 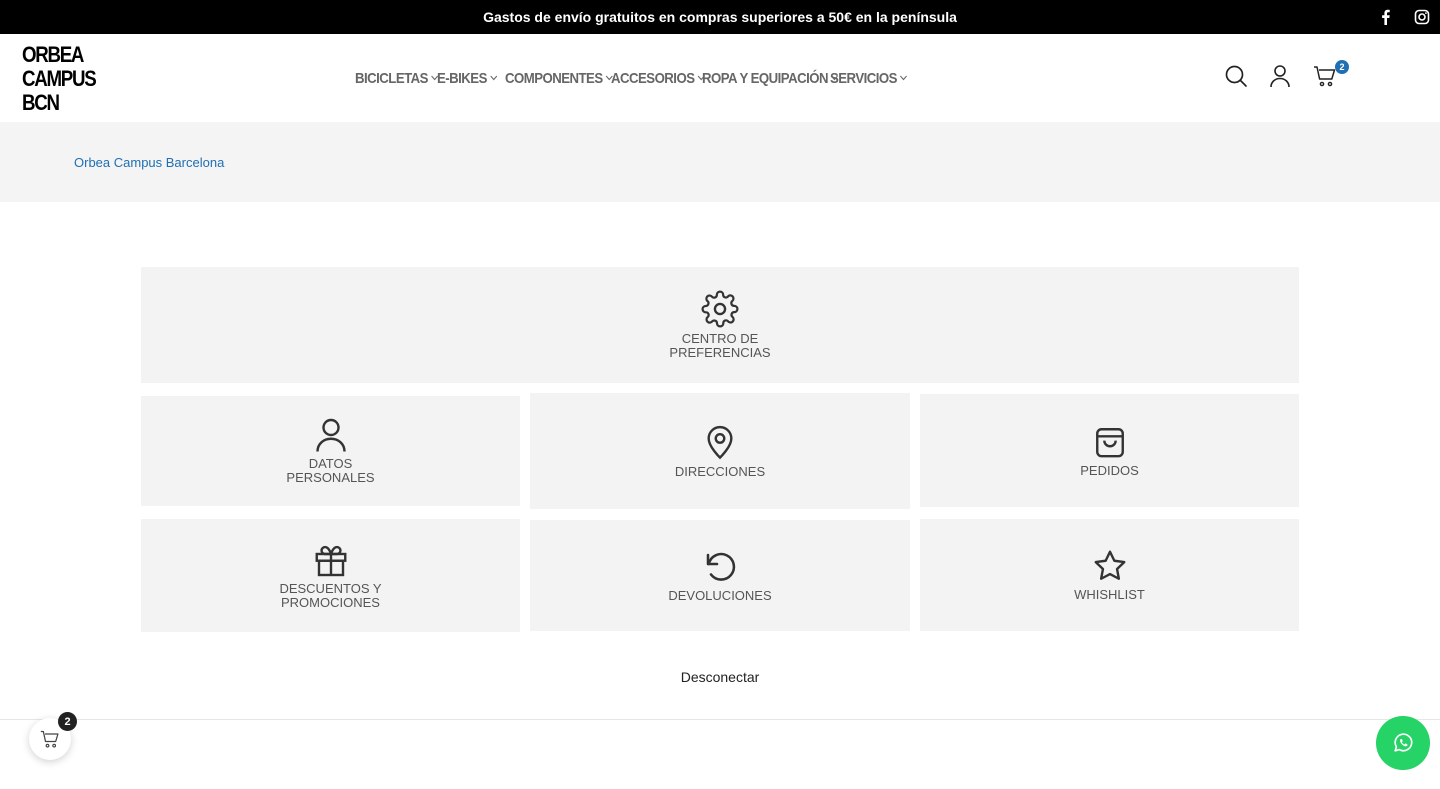 What do you see at coordinates (41, 102) in the screenshot?
I see `logo-line-3: BCN` at bounding box center [41, 102].